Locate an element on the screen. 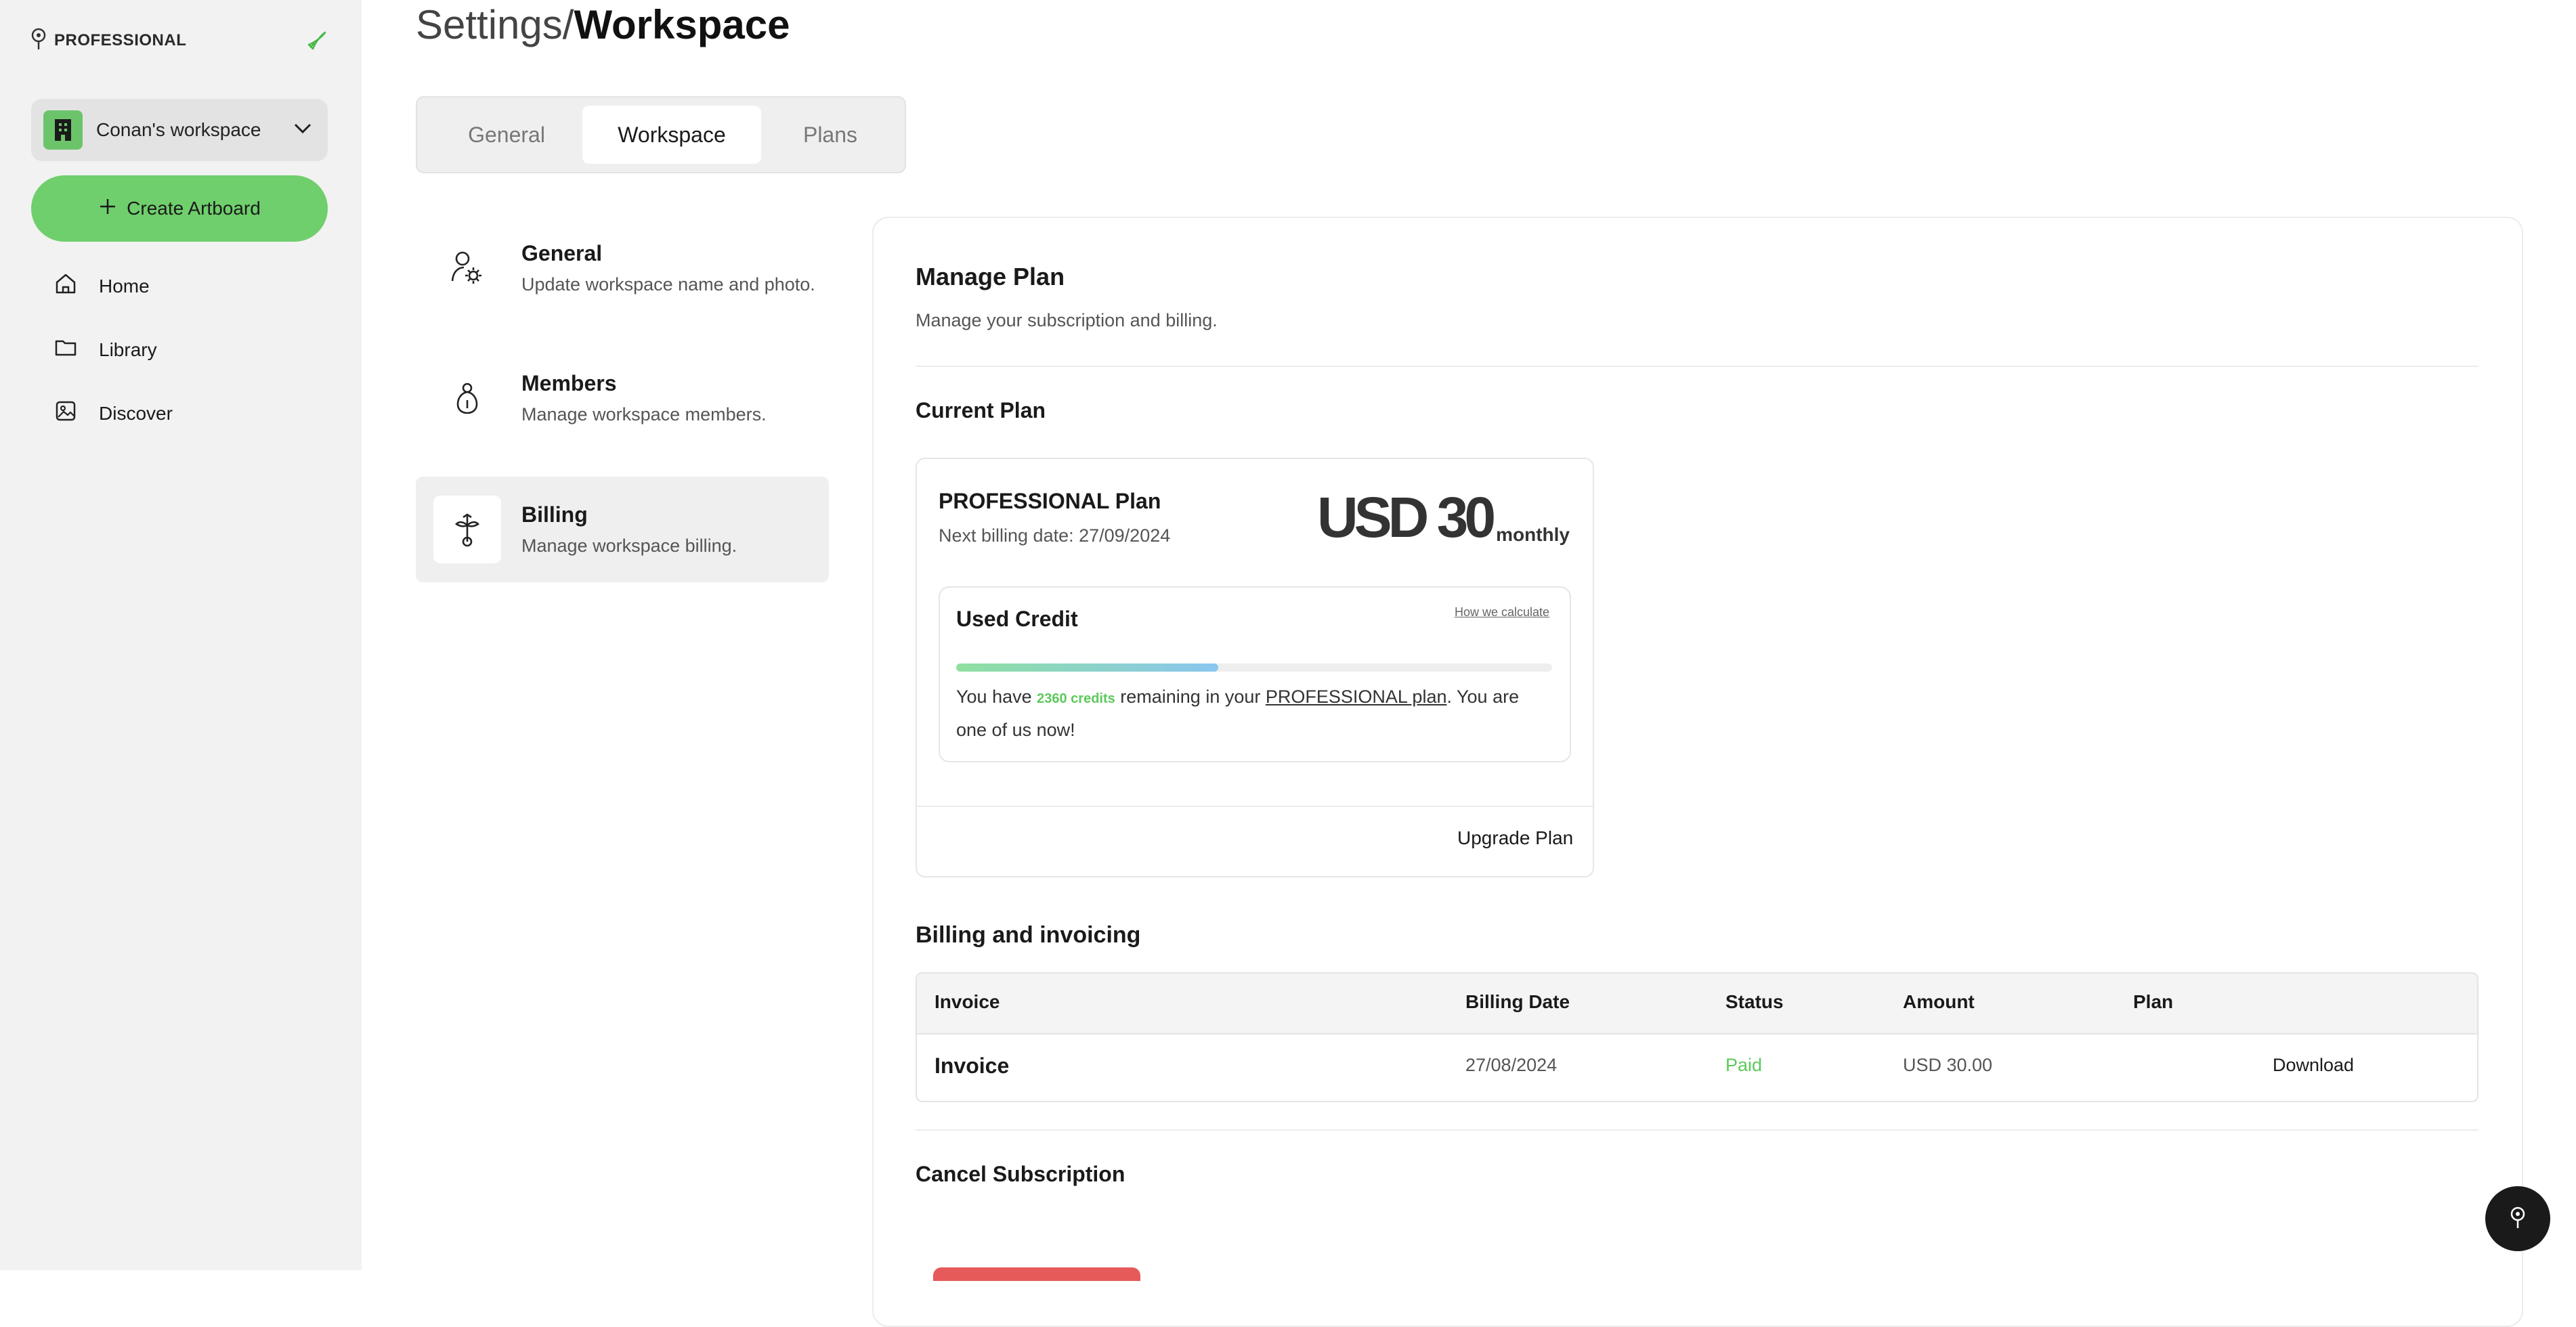 This screenshot has height=1327, width=2576. plan-link: PROFESSIONAL plan is located at coordinates (1356, 697).